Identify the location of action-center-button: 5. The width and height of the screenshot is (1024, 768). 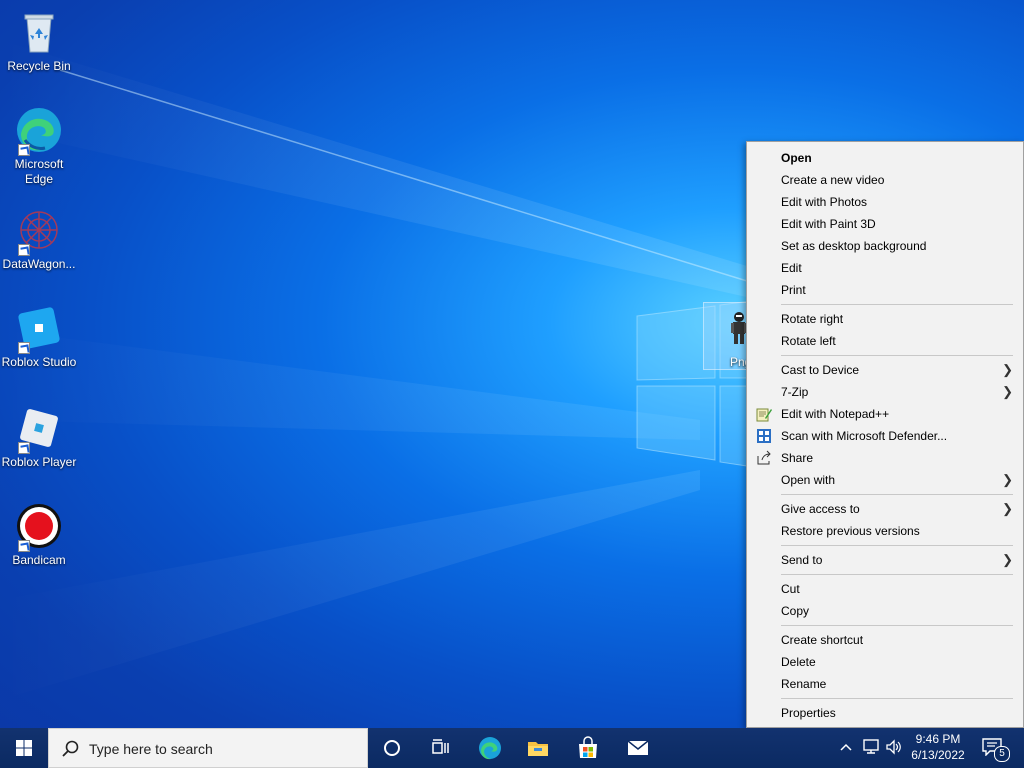
(995, 749).